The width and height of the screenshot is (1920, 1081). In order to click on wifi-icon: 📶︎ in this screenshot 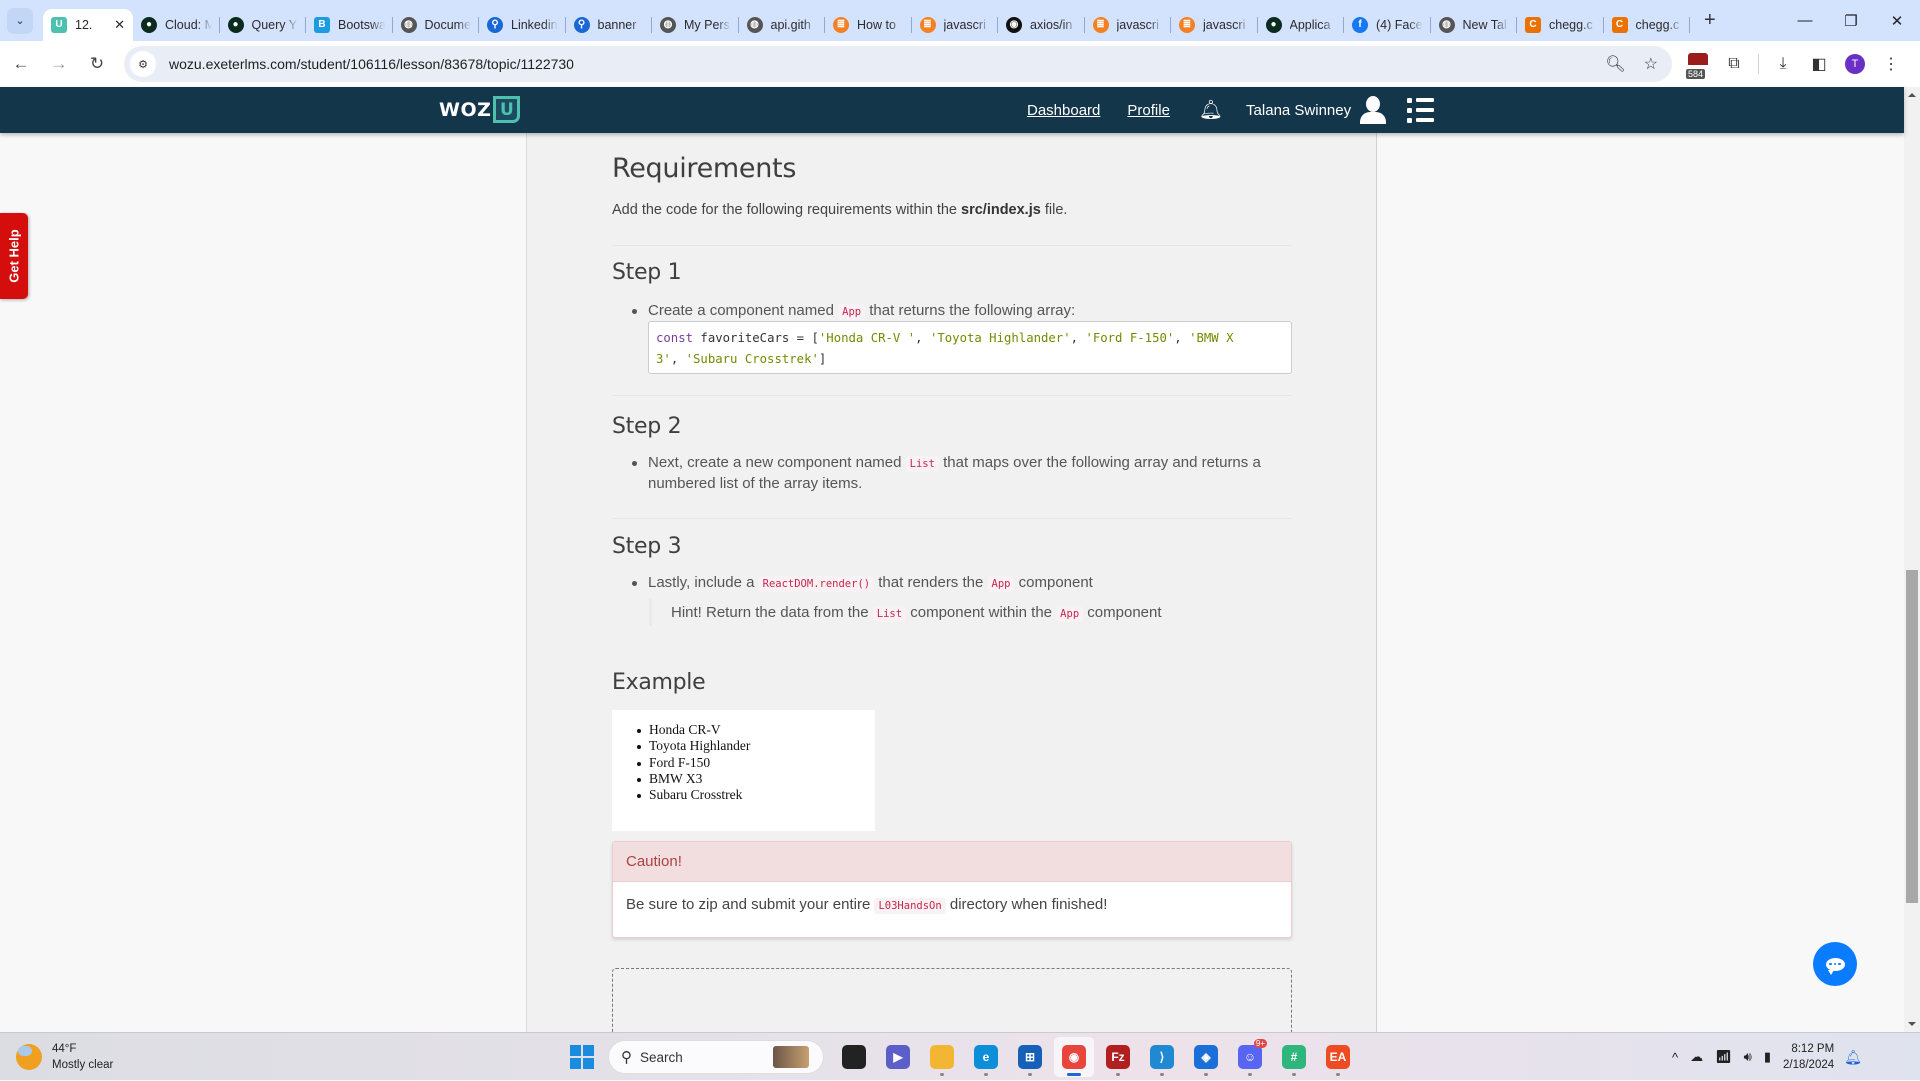, I will do `click(1723, 1057)`.